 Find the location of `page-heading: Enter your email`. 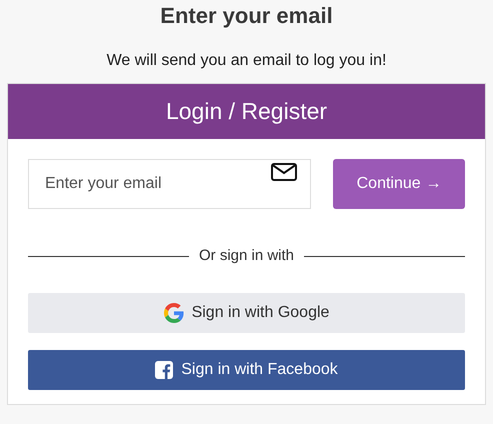

page-heading: Enter your email is located at coordinates (246, 16).